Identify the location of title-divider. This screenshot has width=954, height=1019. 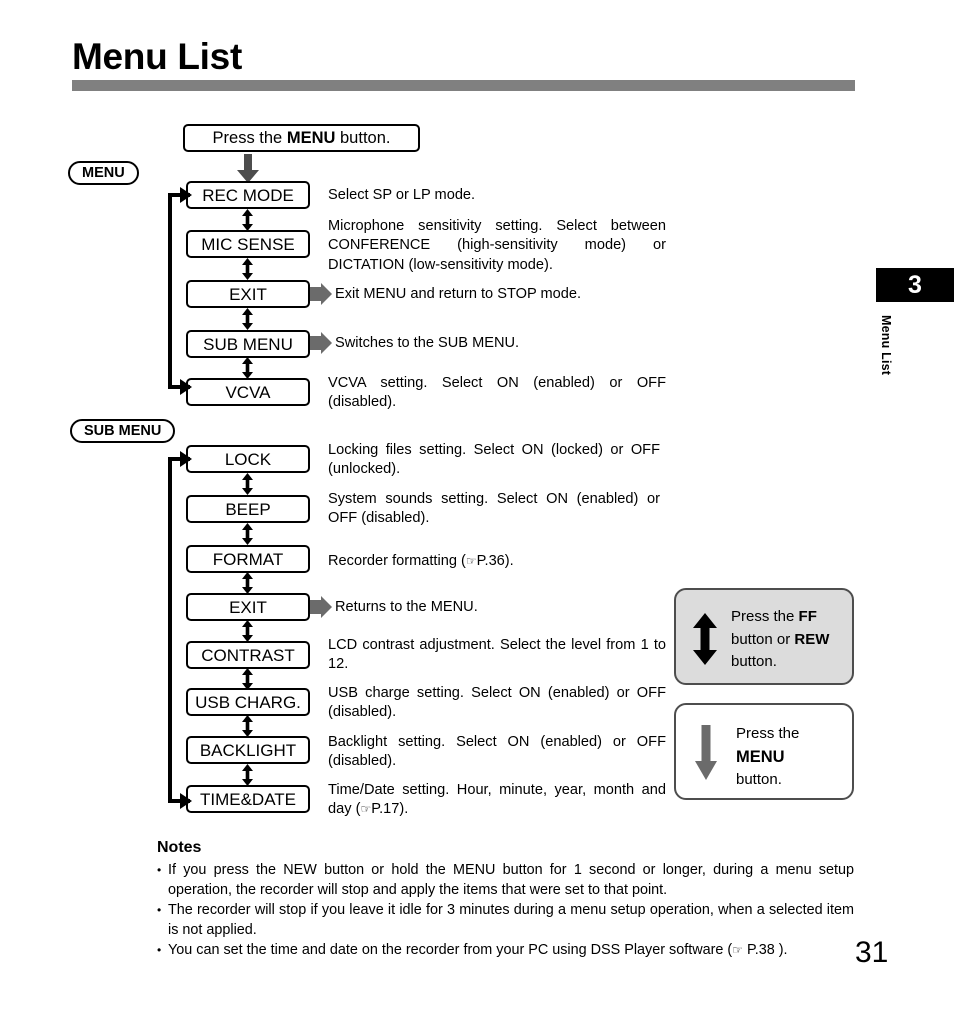
(463, 85).